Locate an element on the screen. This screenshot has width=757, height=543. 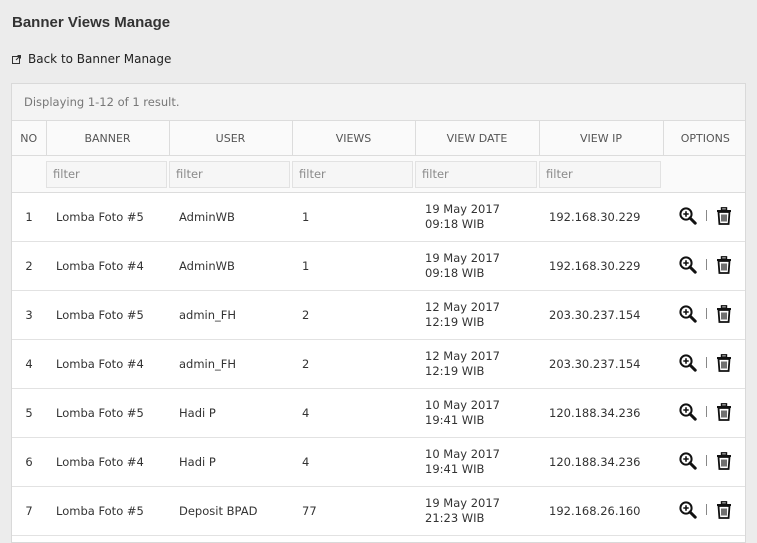
external-link-icon is located at coordinates (16, 59).